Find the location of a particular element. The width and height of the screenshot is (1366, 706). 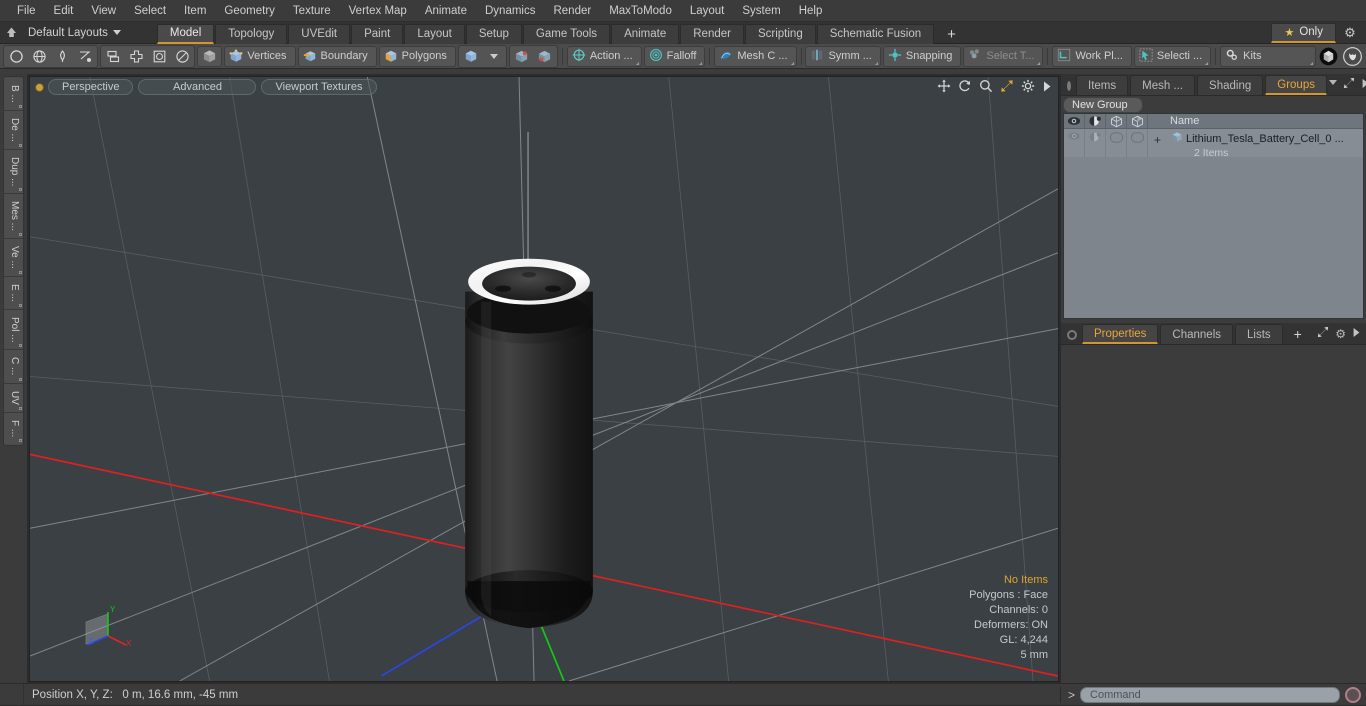

menu-item-layout: Layout is located at coordinates (707, 11).